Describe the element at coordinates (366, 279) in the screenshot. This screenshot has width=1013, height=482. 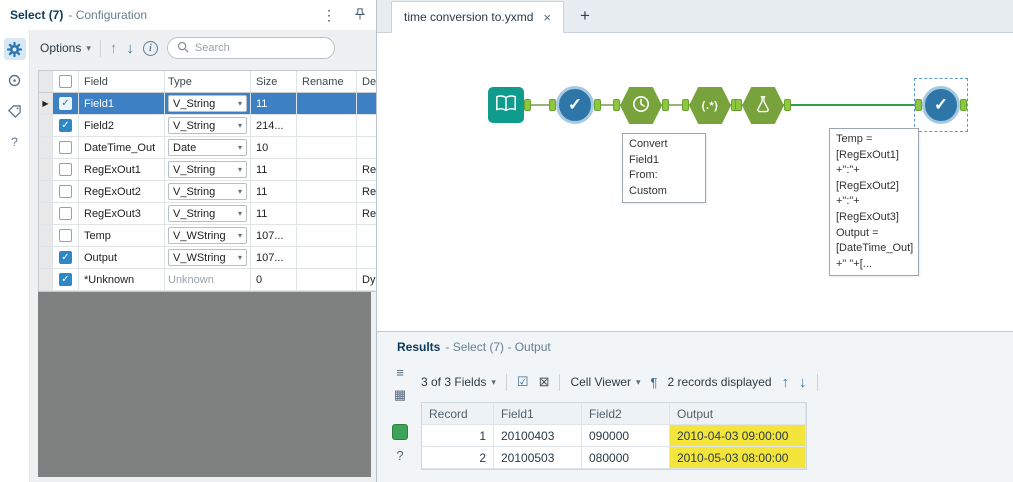
I see `field-description-cell: Dy` at that location.